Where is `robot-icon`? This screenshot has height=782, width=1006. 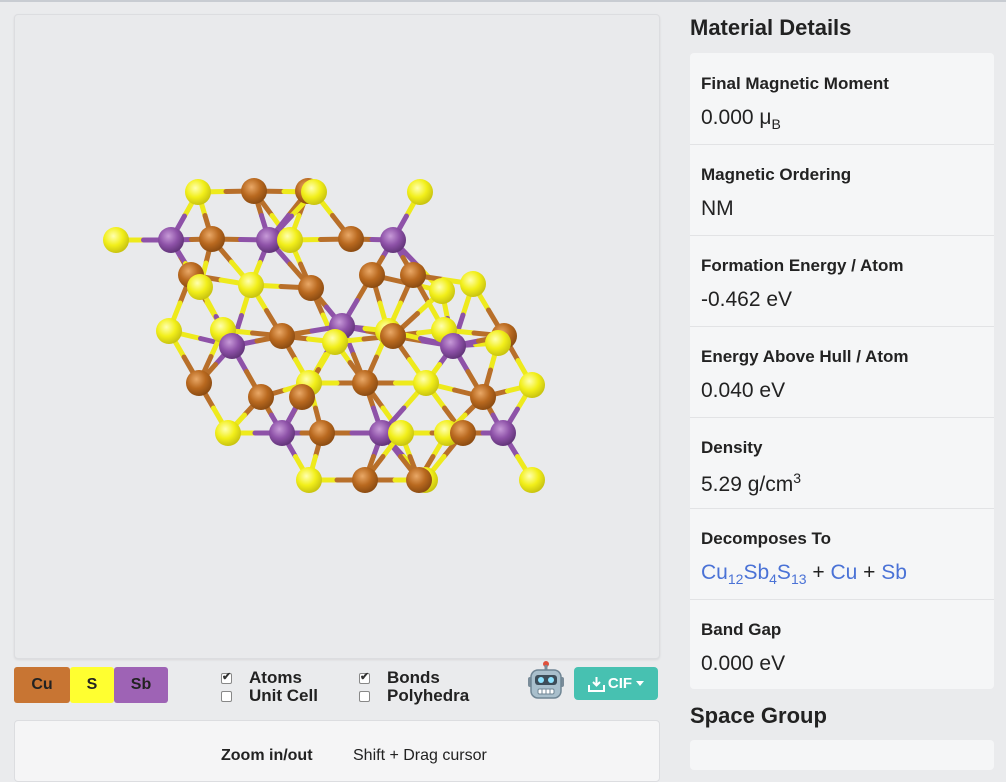 robot-icon is located at coordinates (546, 681).